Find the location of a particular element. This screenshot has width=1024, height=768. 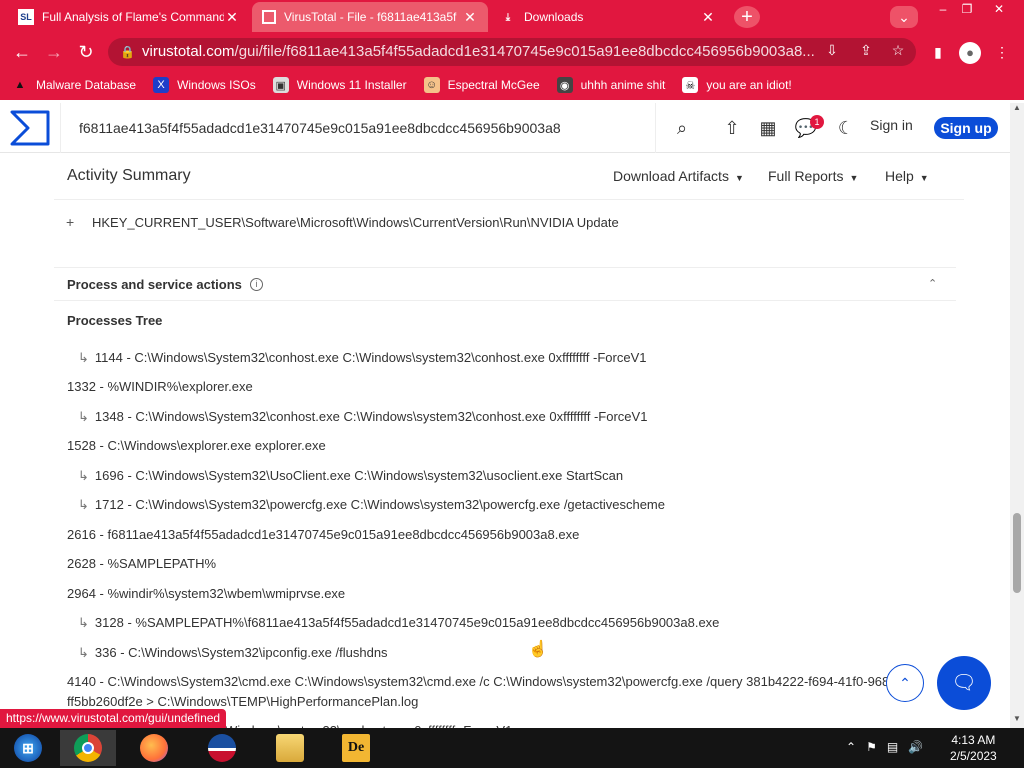

bookmark-windows-11-installer: ▣ Windows 11 Installer is located at coordinates (339, 85).